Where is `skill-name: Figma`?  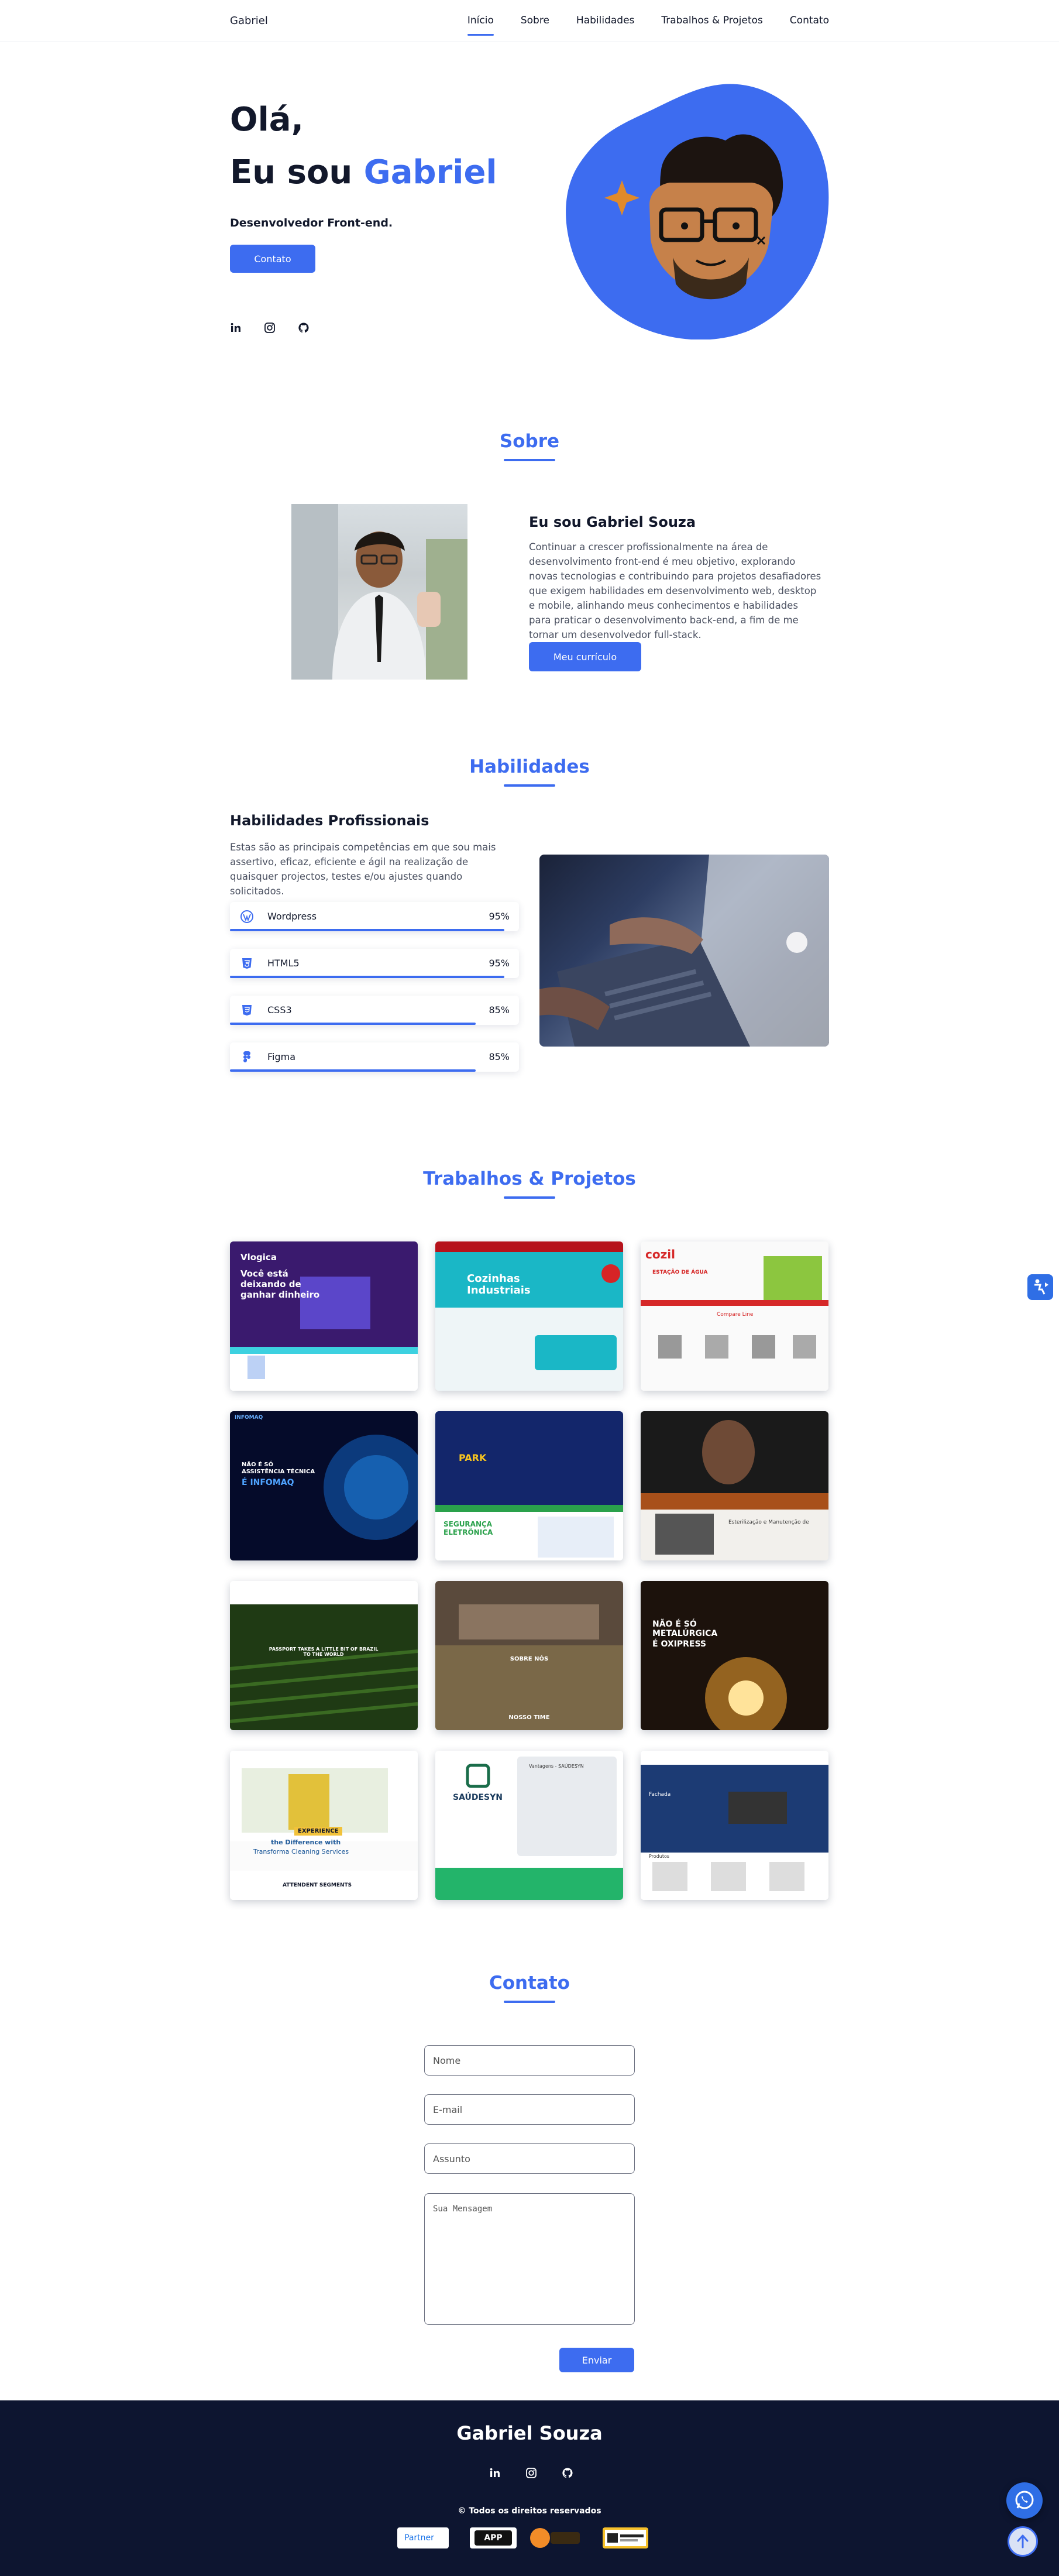 skill-name: Figma is located at coordinates (281, 1056).